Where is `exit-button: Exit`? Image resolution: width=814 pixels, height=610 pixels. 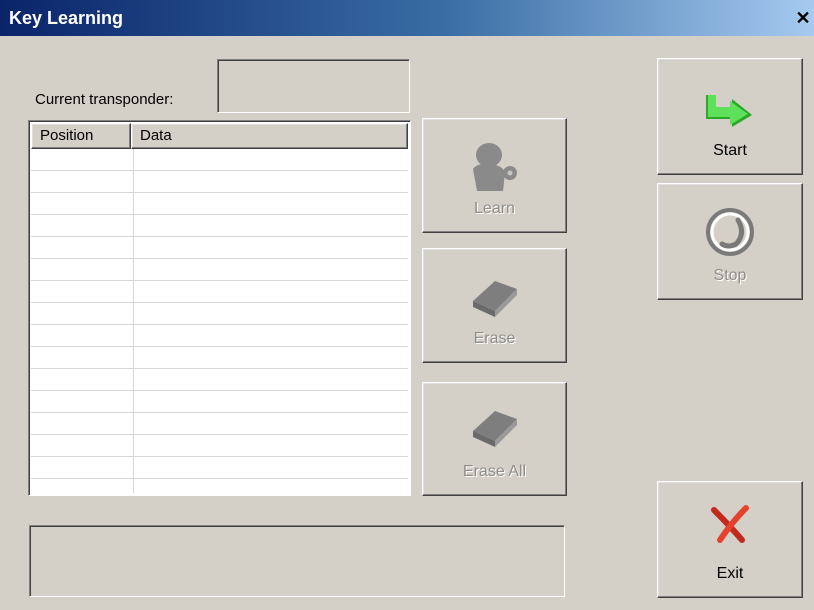
exit-button: Exit is located at coordinates (730, 539).